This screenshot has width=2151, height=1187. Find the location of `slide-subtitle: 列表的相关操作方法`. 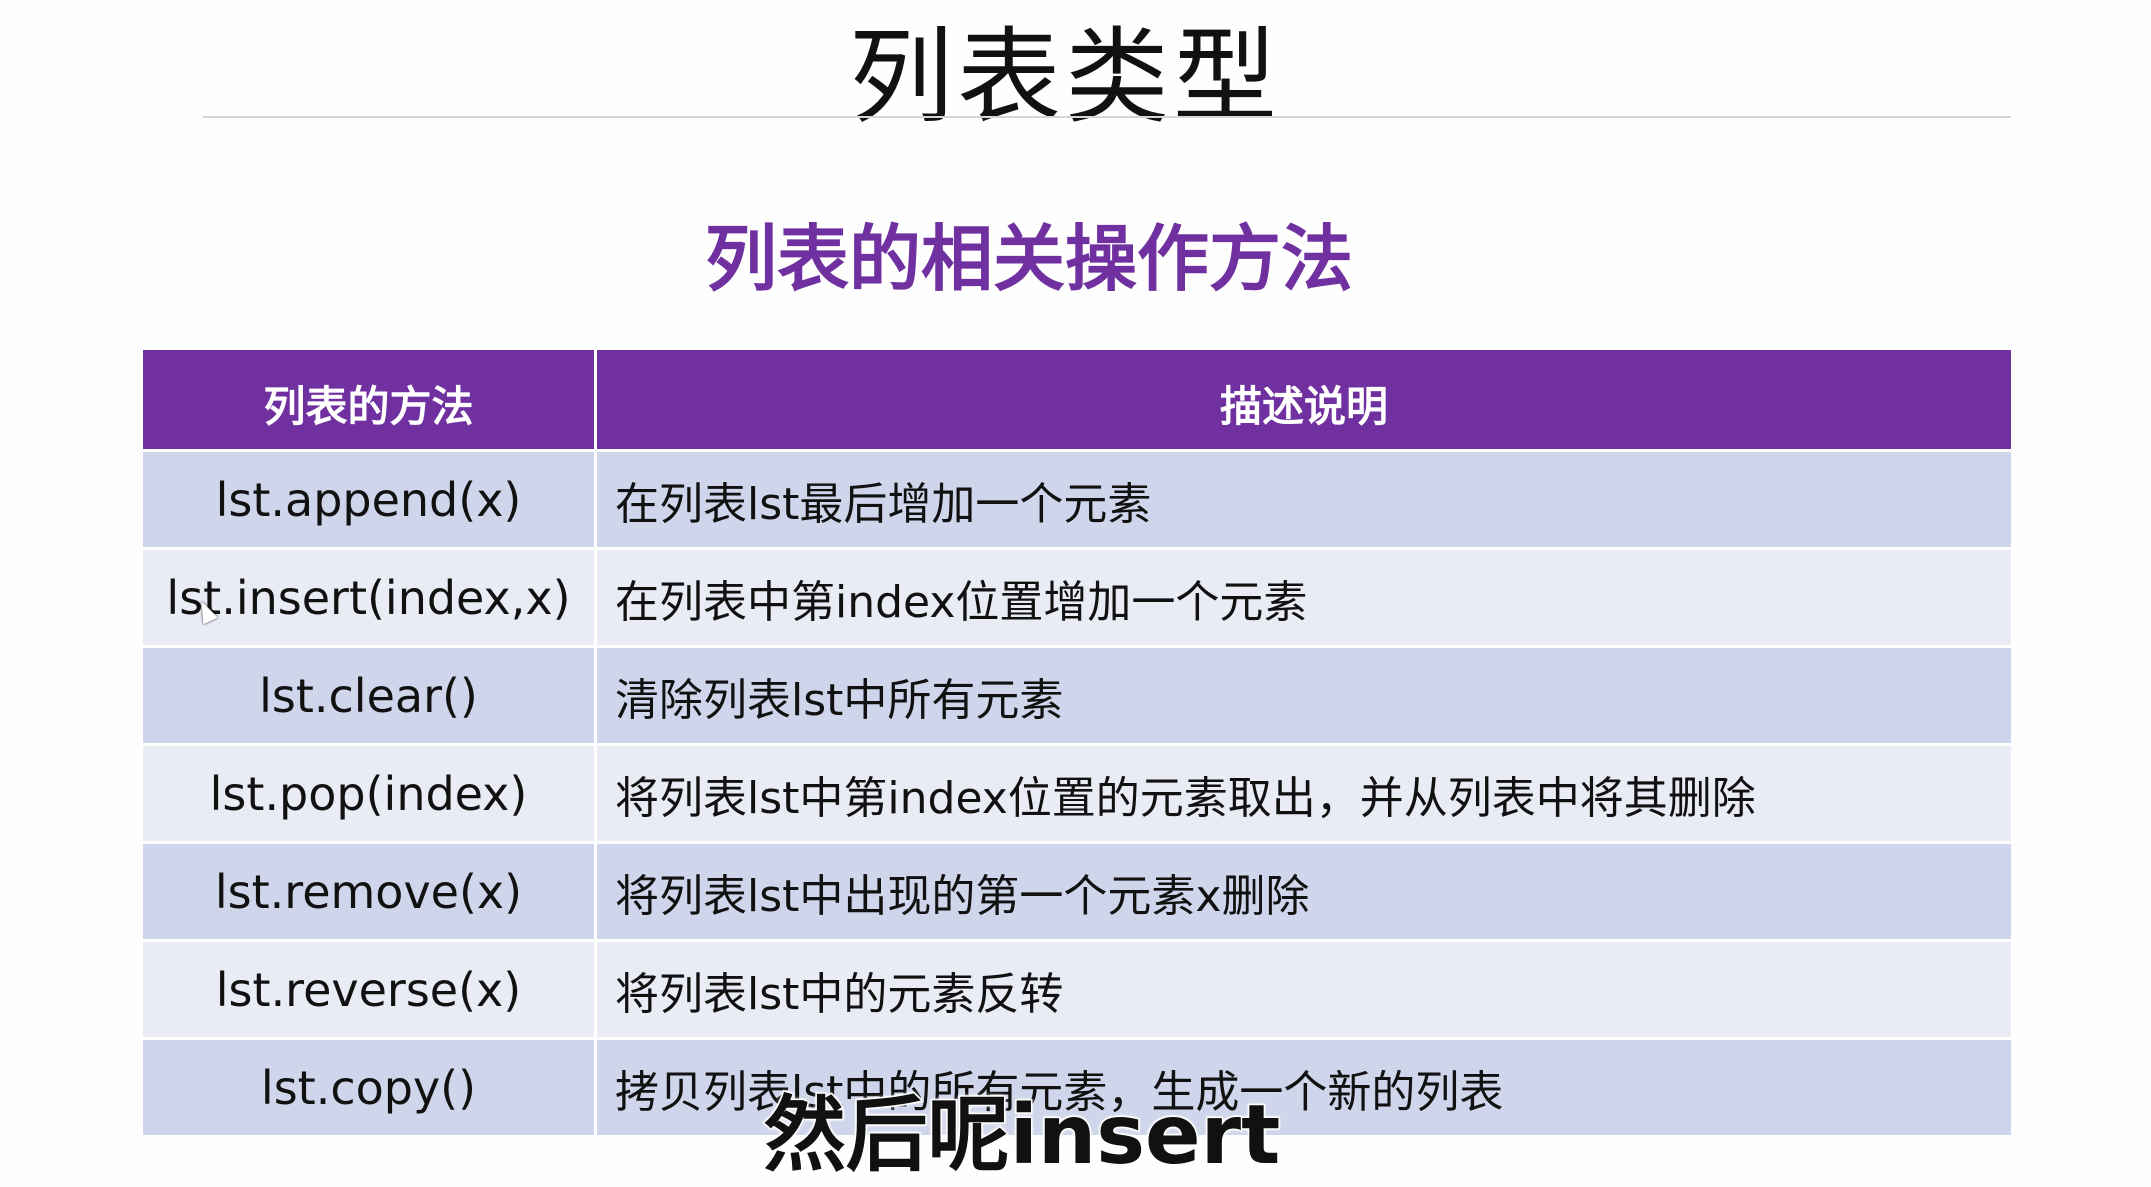

slide-subtitle: 列表的相关操作方法 is located at coordinates (1028, 259).